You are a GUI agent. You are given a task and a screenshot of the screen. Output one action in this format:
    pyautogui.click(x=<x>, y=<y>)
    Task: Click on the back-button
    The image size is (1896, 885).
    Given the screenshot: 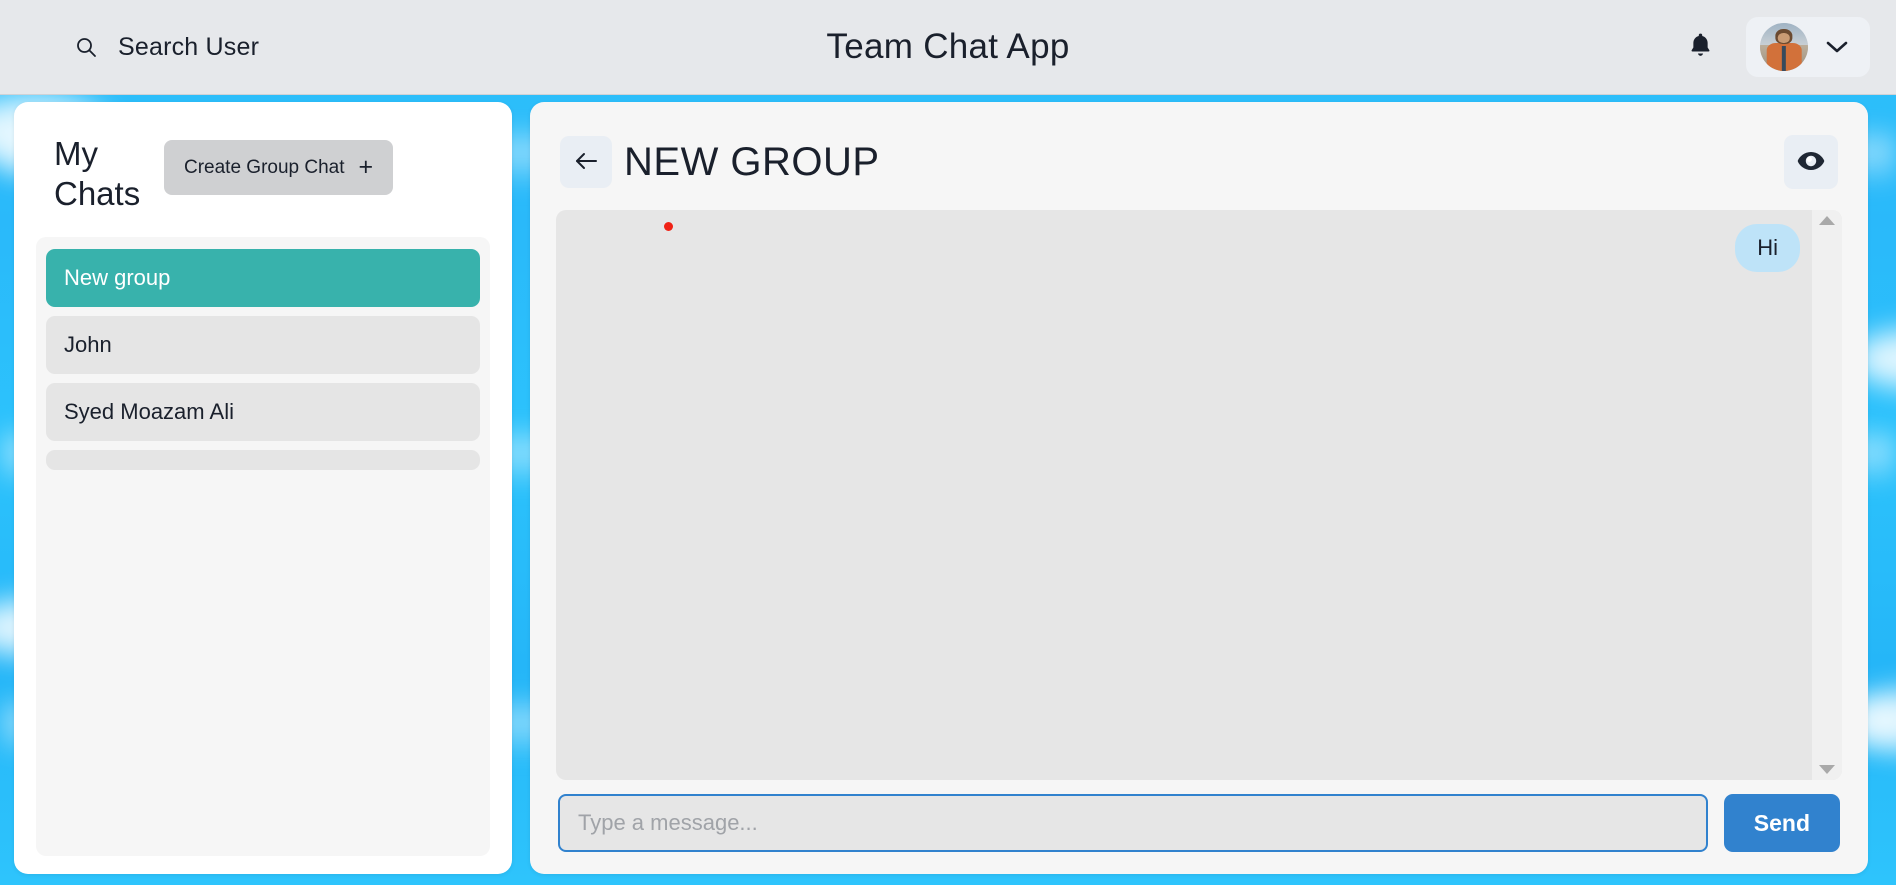 What is the action you would take?
    pyautogui.click(x=586, y=162)
    